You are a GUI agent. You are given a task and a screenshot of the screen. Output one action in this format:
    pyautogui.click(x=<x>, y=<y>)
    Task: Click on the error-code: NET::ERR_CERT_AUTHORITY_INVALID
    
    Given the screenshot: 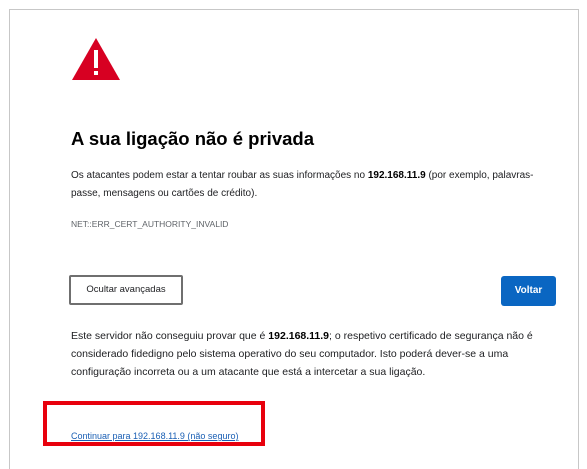 What is the action you would take?
    pyautogui.click(x=150, y=224)
    